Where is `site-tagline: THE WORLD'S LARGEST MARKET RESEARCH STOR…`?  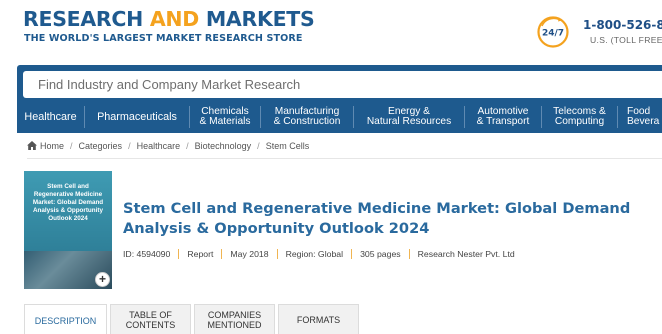
site-tagline: THE WORLD'S LARGEST MARKET RESEARCH STOR… is located at coordinates (163, 38).